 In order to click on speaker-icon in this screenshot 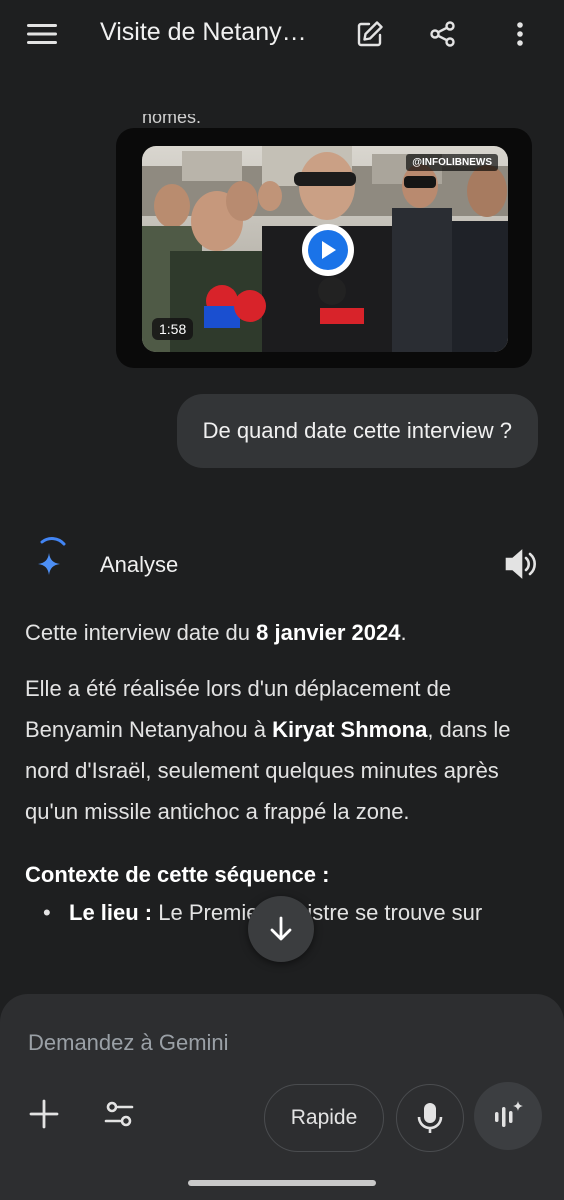, I will do `click(520, 564)`.